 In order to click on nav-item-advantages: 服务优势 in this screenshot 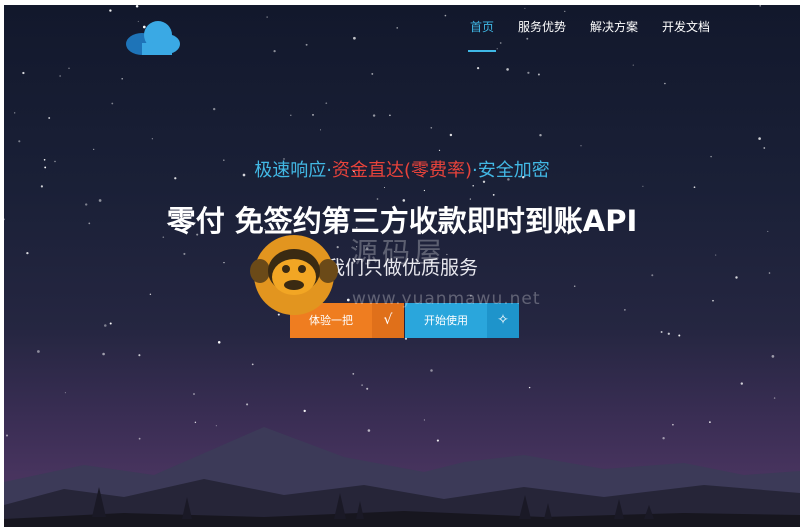, I will do `click(542, 36)`.